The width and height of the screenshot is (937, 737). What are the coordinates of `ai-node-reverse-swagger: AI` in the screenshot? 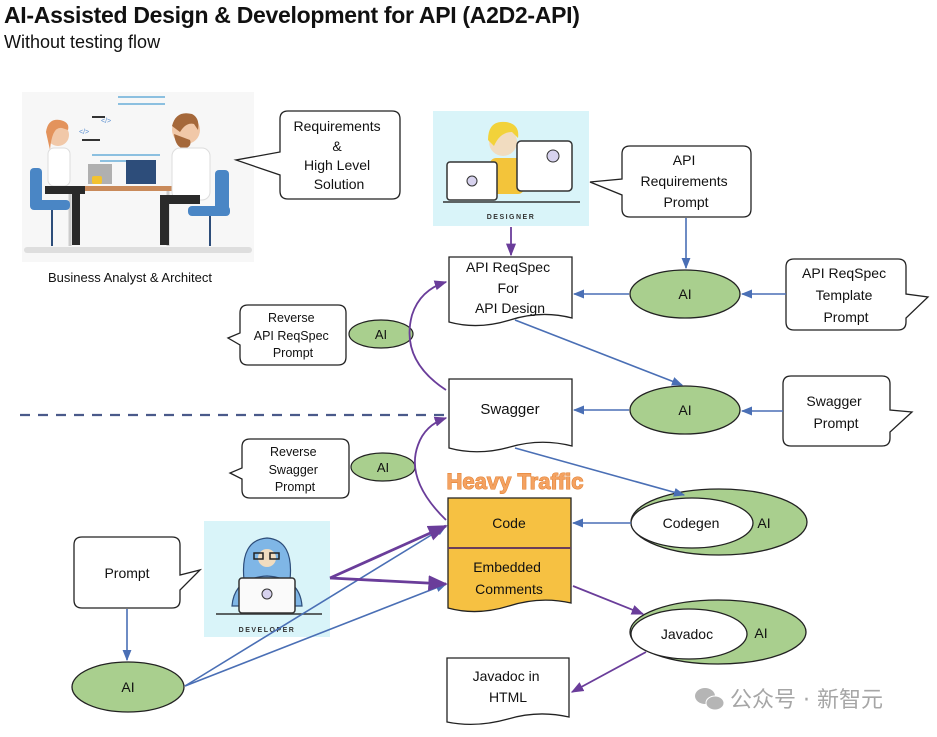 It's located at (383, 467).